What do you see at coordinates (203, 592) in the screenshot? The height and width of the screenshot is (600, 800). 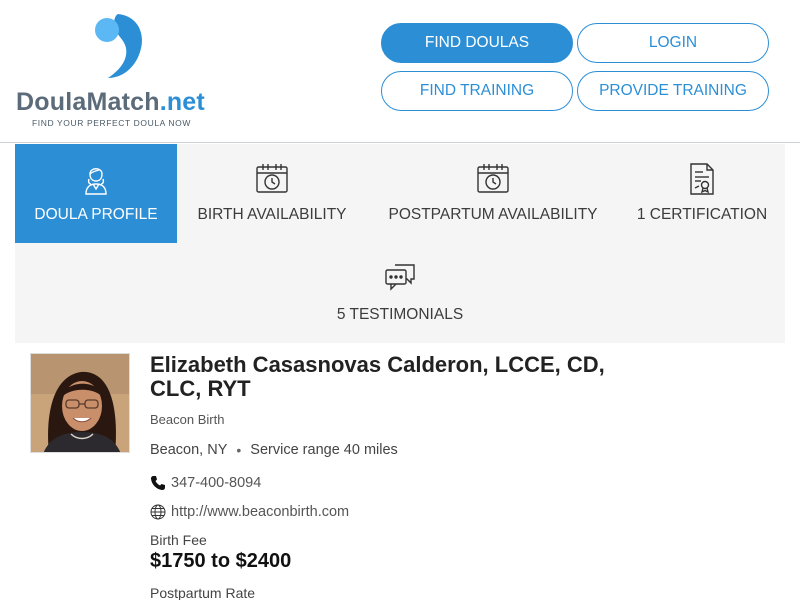 I see `postpartum-rate-label: Postpartum Rate` at bounding box center [203, 592].